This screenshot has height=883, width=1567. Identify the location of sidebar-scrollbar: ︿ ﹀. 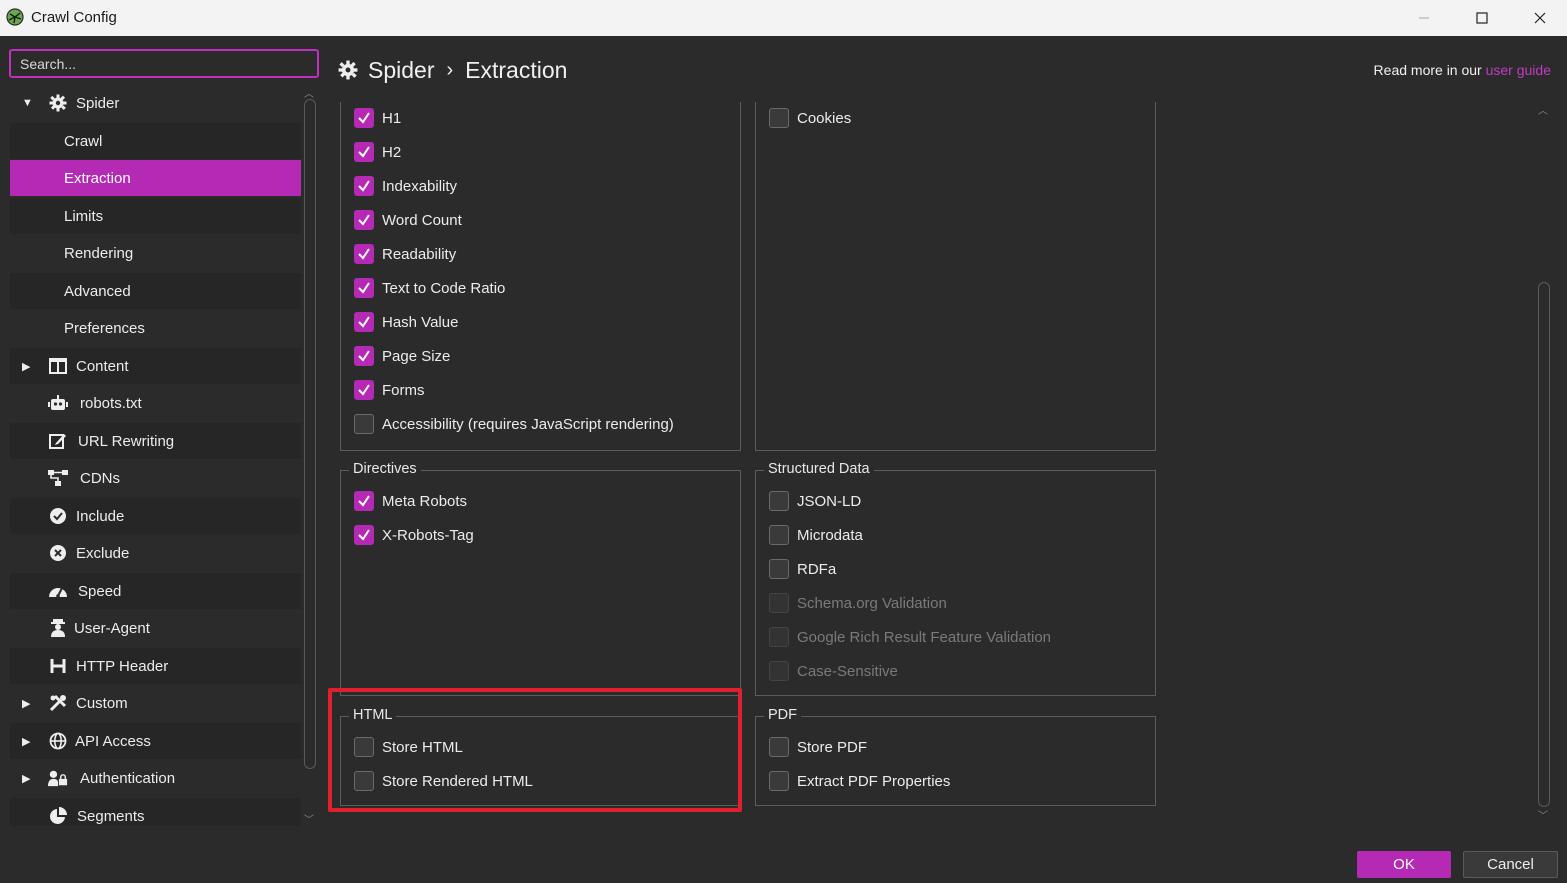
(310, 455).